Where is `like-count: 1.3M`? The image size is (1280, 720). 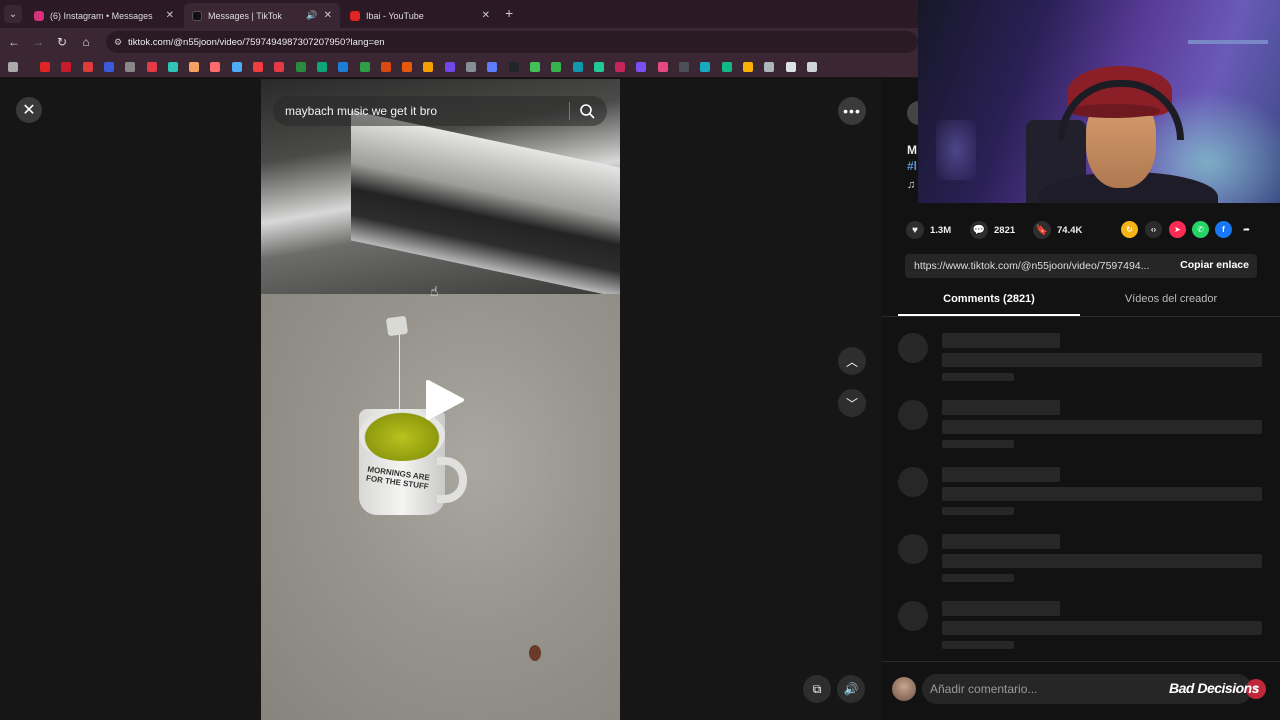
like-count: 1.3M is located at coordinates (941, 230).